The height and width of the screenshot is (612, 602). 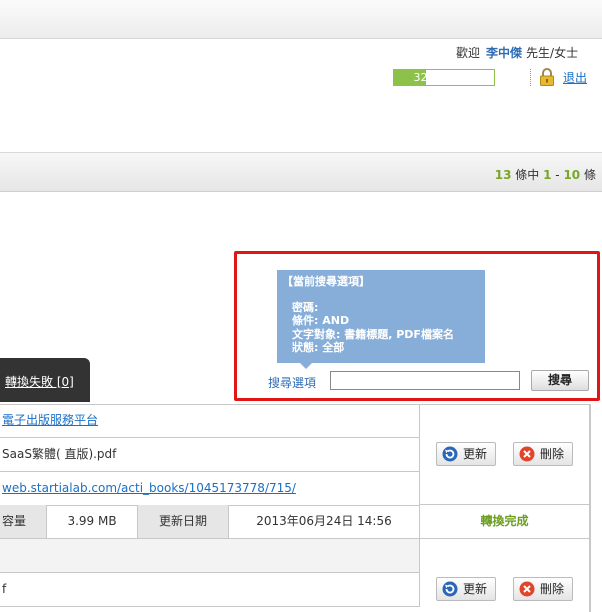 What do you see at coordinates (50, 420) in the screenshot?
I see `book-title-link: 電子出版服務平台` at bounding box center [50, 420].